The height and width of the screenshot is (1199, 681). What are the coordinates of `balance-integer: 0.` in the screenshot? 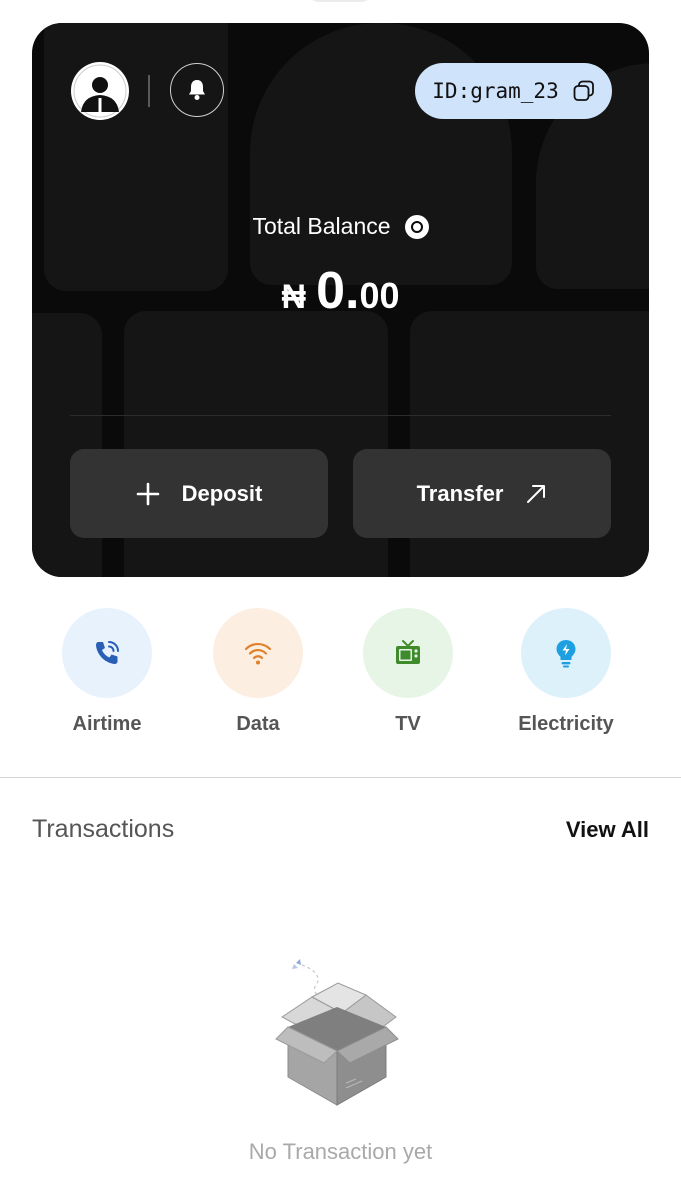 It's located at (338, 291).